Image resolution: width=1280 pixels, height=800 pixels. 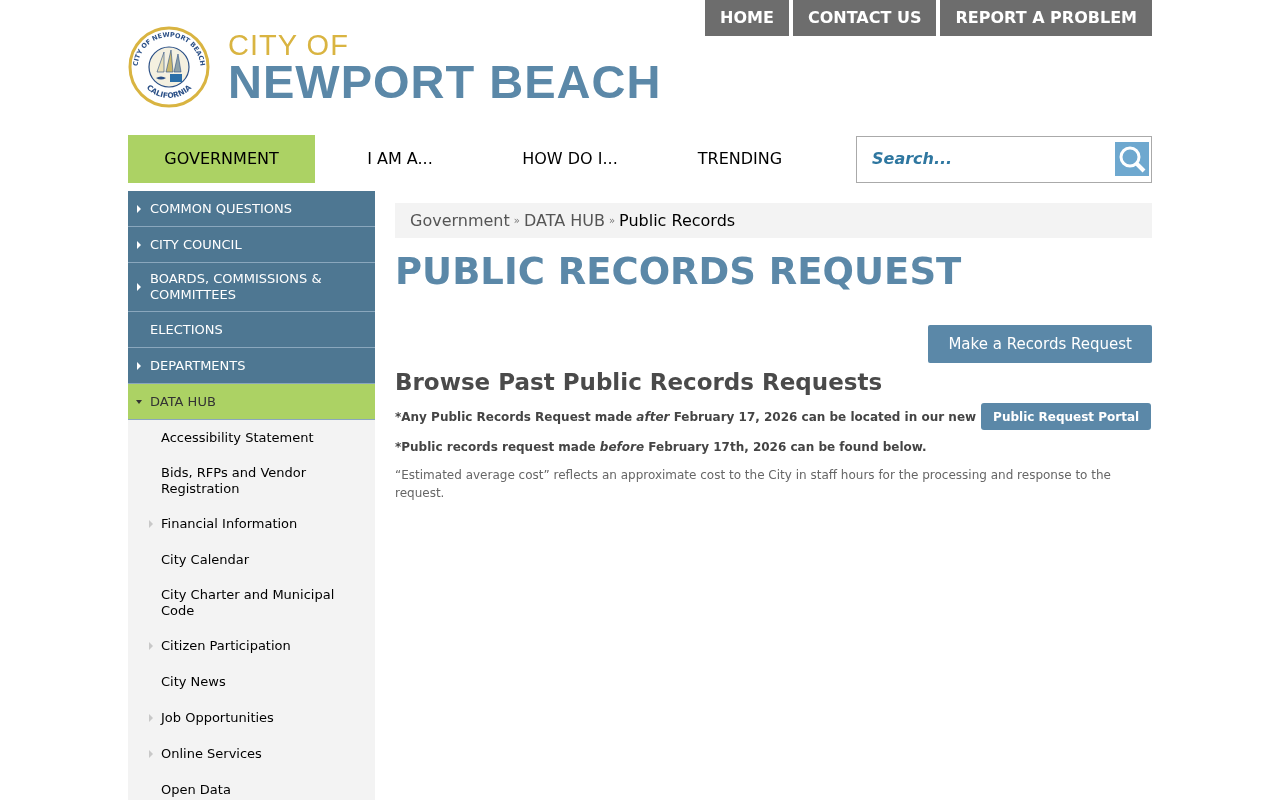 I want to click on sidebar-item: CITY COUNCIL, so click(x=251, y=245).